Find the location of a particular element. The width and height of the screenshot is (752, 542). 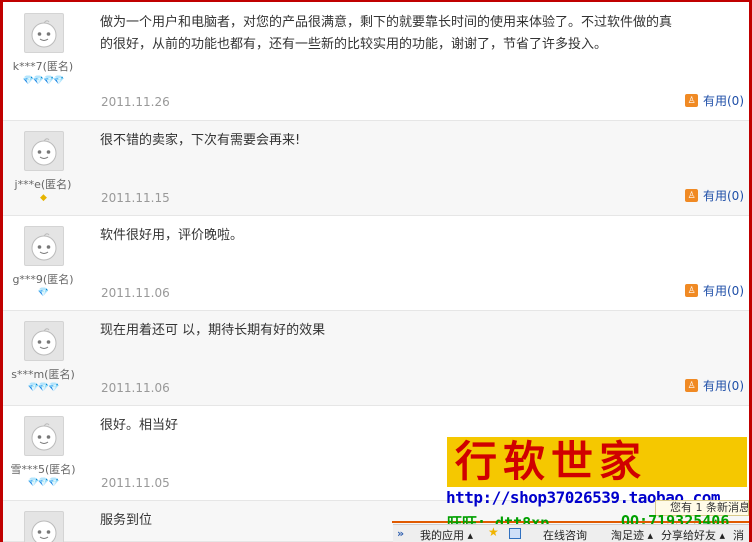

review-date: 2011.11.26 is located at coordinates (135, 102).